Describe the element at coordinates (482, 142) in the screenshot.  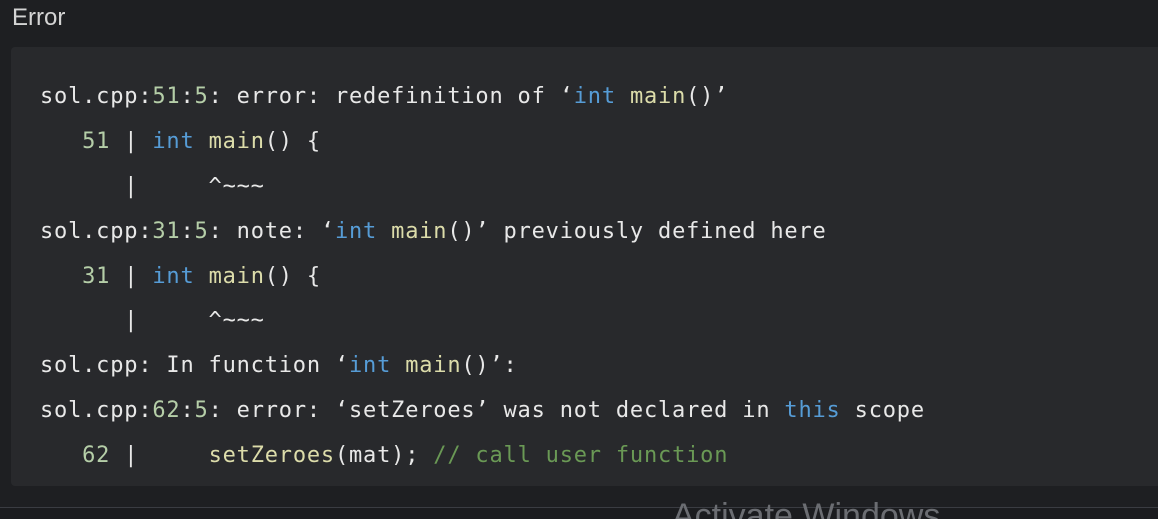
I see `output-line: 51 | int main() {` at that location.